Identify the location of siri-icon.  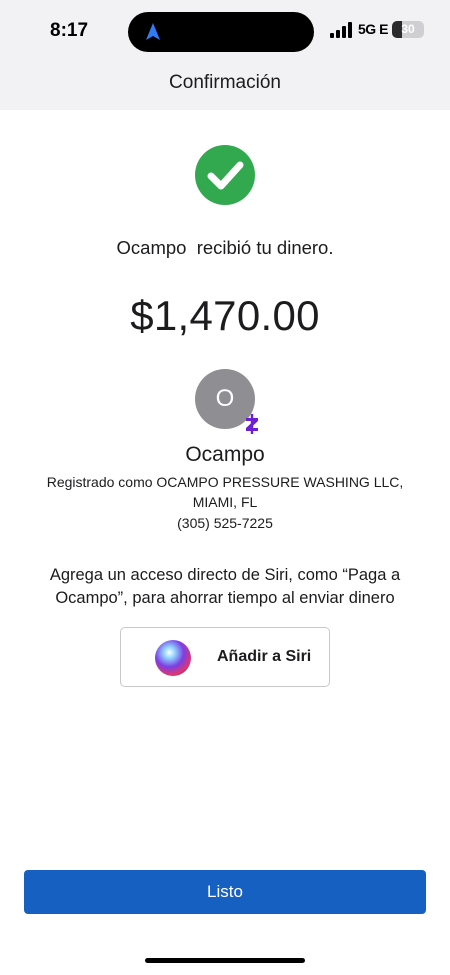
(173, 658).